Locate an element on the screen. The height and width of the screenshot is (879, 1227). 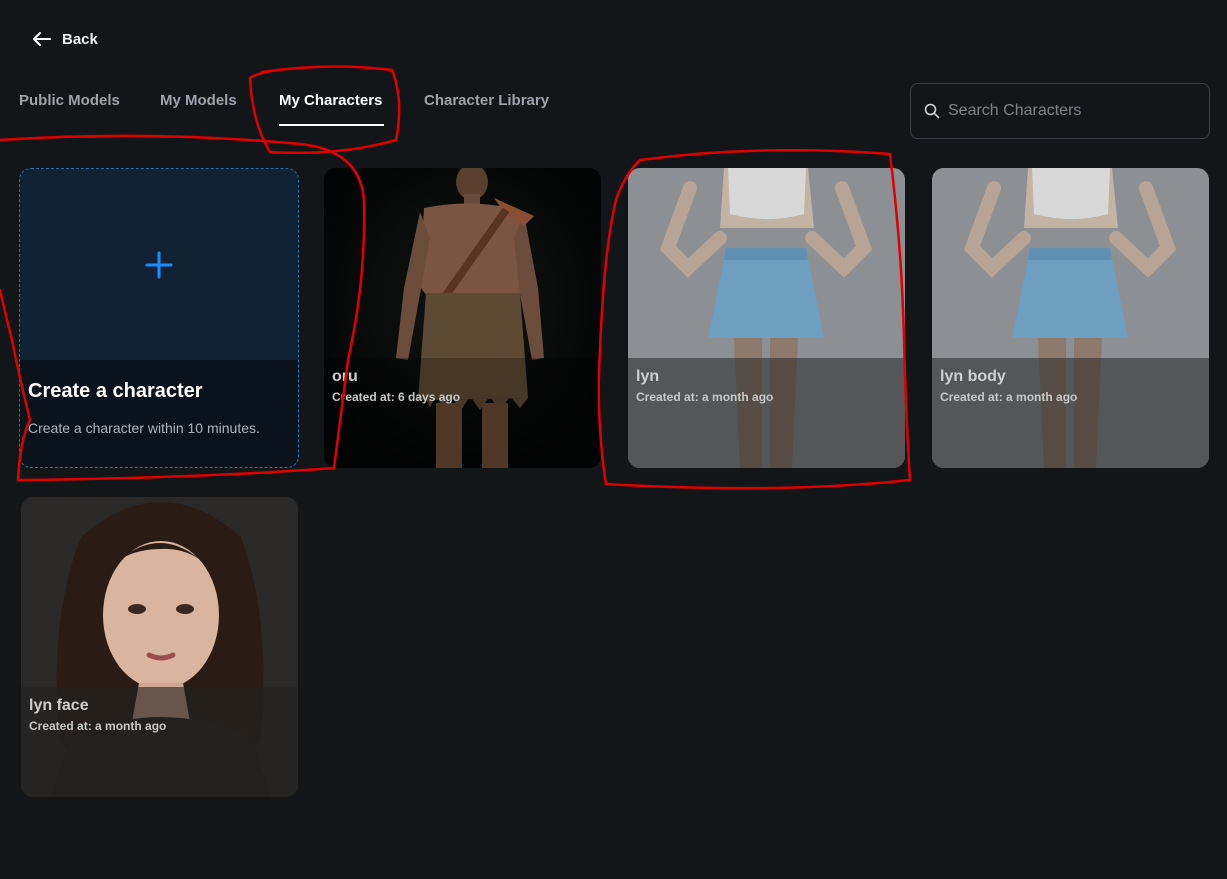
character-info-overlay: lyn body Created at: a month ago is located at coordinates (1070, 413).